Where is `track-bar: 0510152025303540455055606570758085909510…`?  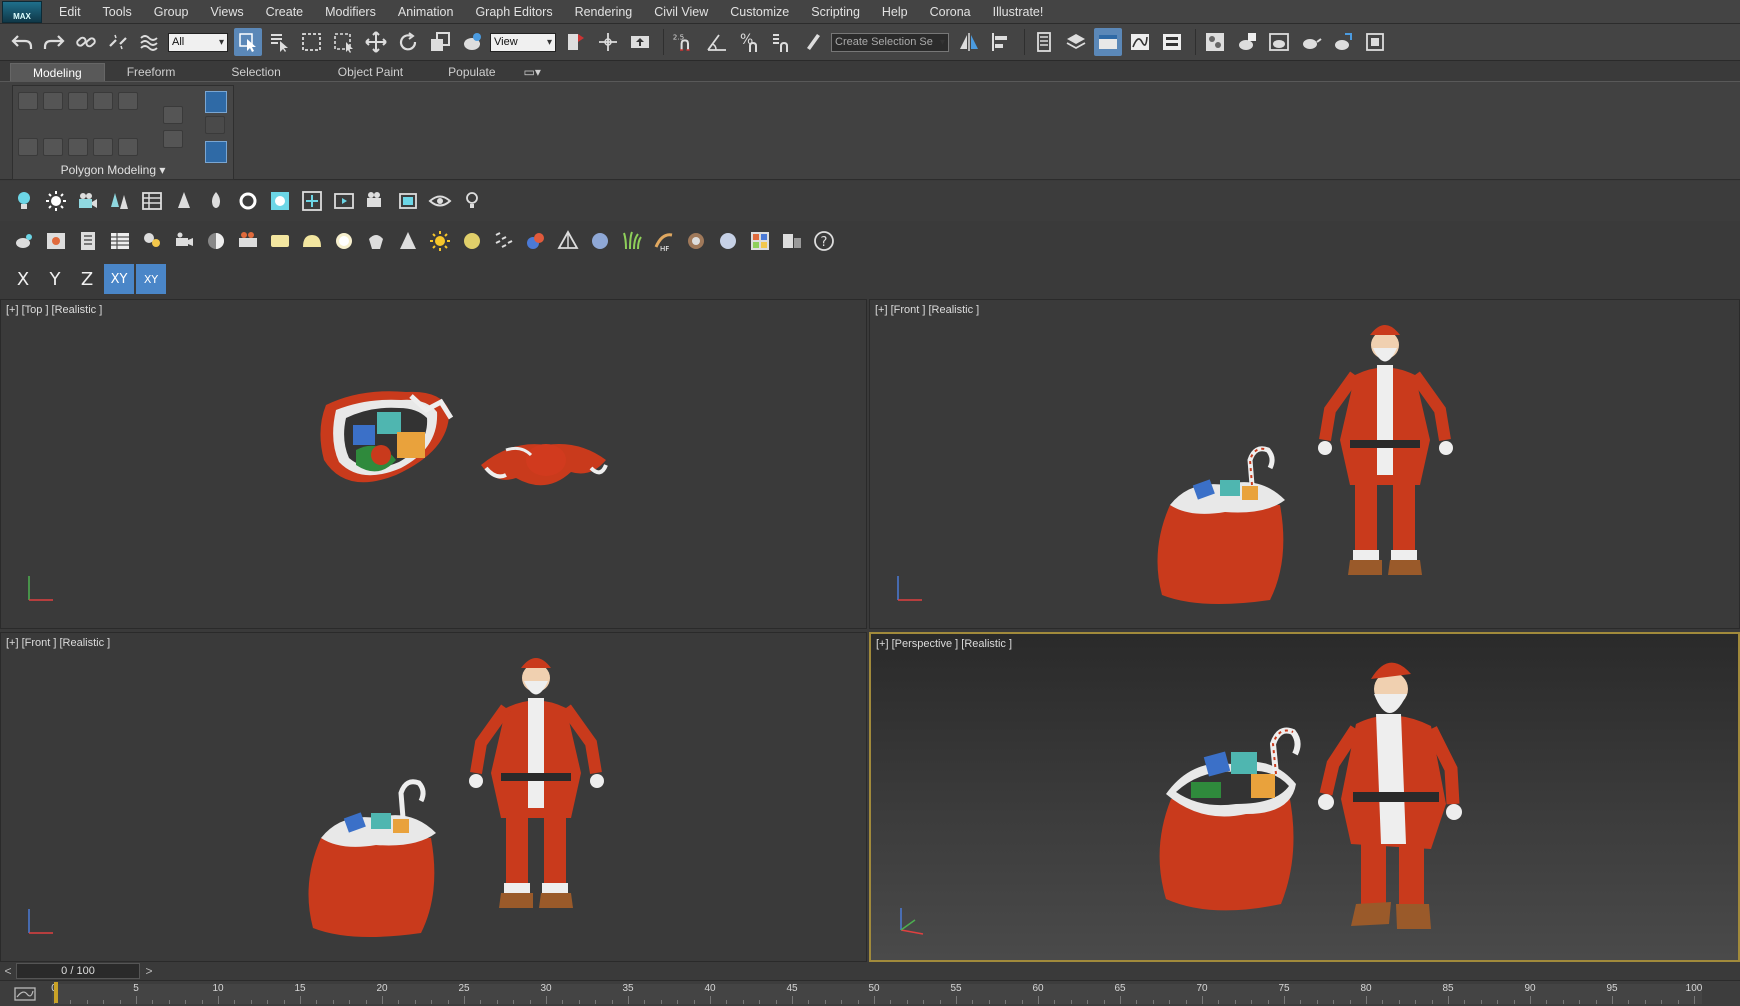 track-bar: 0510152025303540455055606570758085909510… is located at coordinates (870, 993).